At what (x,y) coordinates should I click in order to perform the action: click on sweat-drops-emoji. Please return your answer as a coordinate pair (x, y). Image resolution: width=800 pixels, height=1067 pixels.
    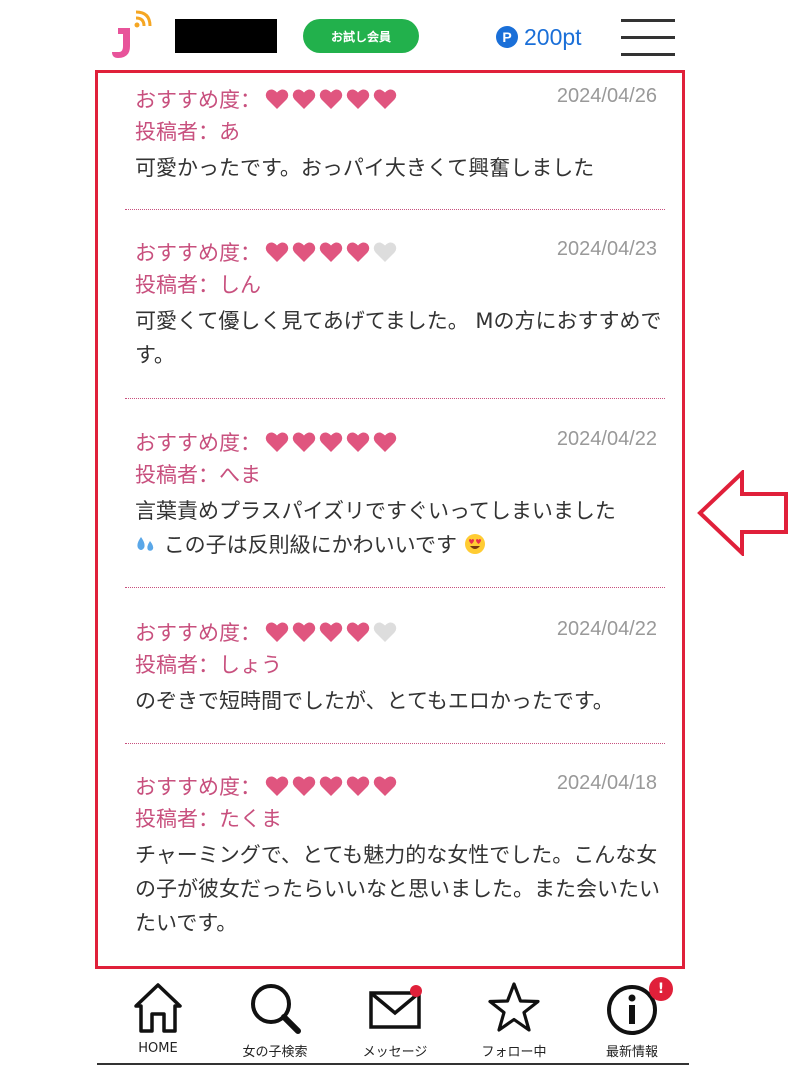
    Looking at the image, I should click on (146, 542).